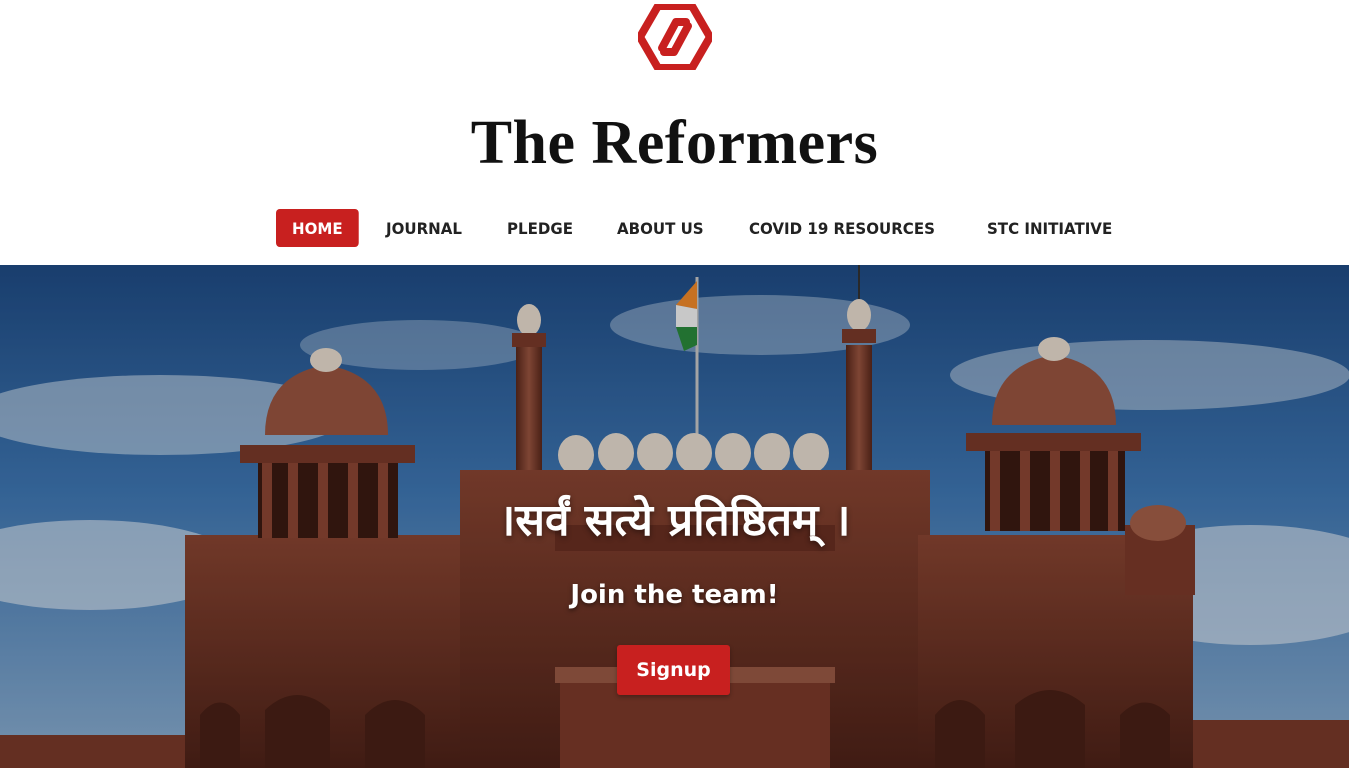  What do you see at coordinates (424, 228) in the screenshot?
I see `nav-item-journal: JOURNAL` at bounding box center [424, 228].